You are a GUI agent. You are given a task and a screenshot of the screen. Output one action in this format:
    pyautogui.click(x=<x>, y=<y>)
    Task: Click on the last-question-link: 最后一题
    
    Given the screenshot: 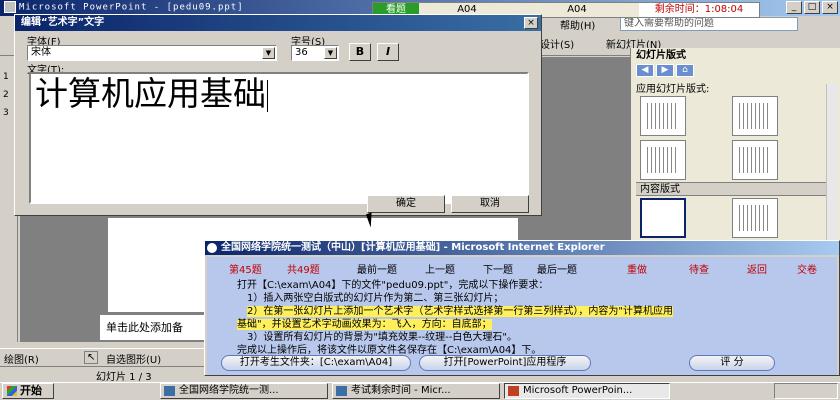 What is the action you would take?
    pyautogui.click(x=557, y=268)
    